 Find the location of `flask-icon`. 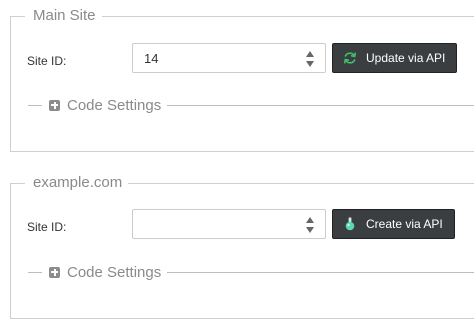

flask-icon is located at coordinates (350, 224).